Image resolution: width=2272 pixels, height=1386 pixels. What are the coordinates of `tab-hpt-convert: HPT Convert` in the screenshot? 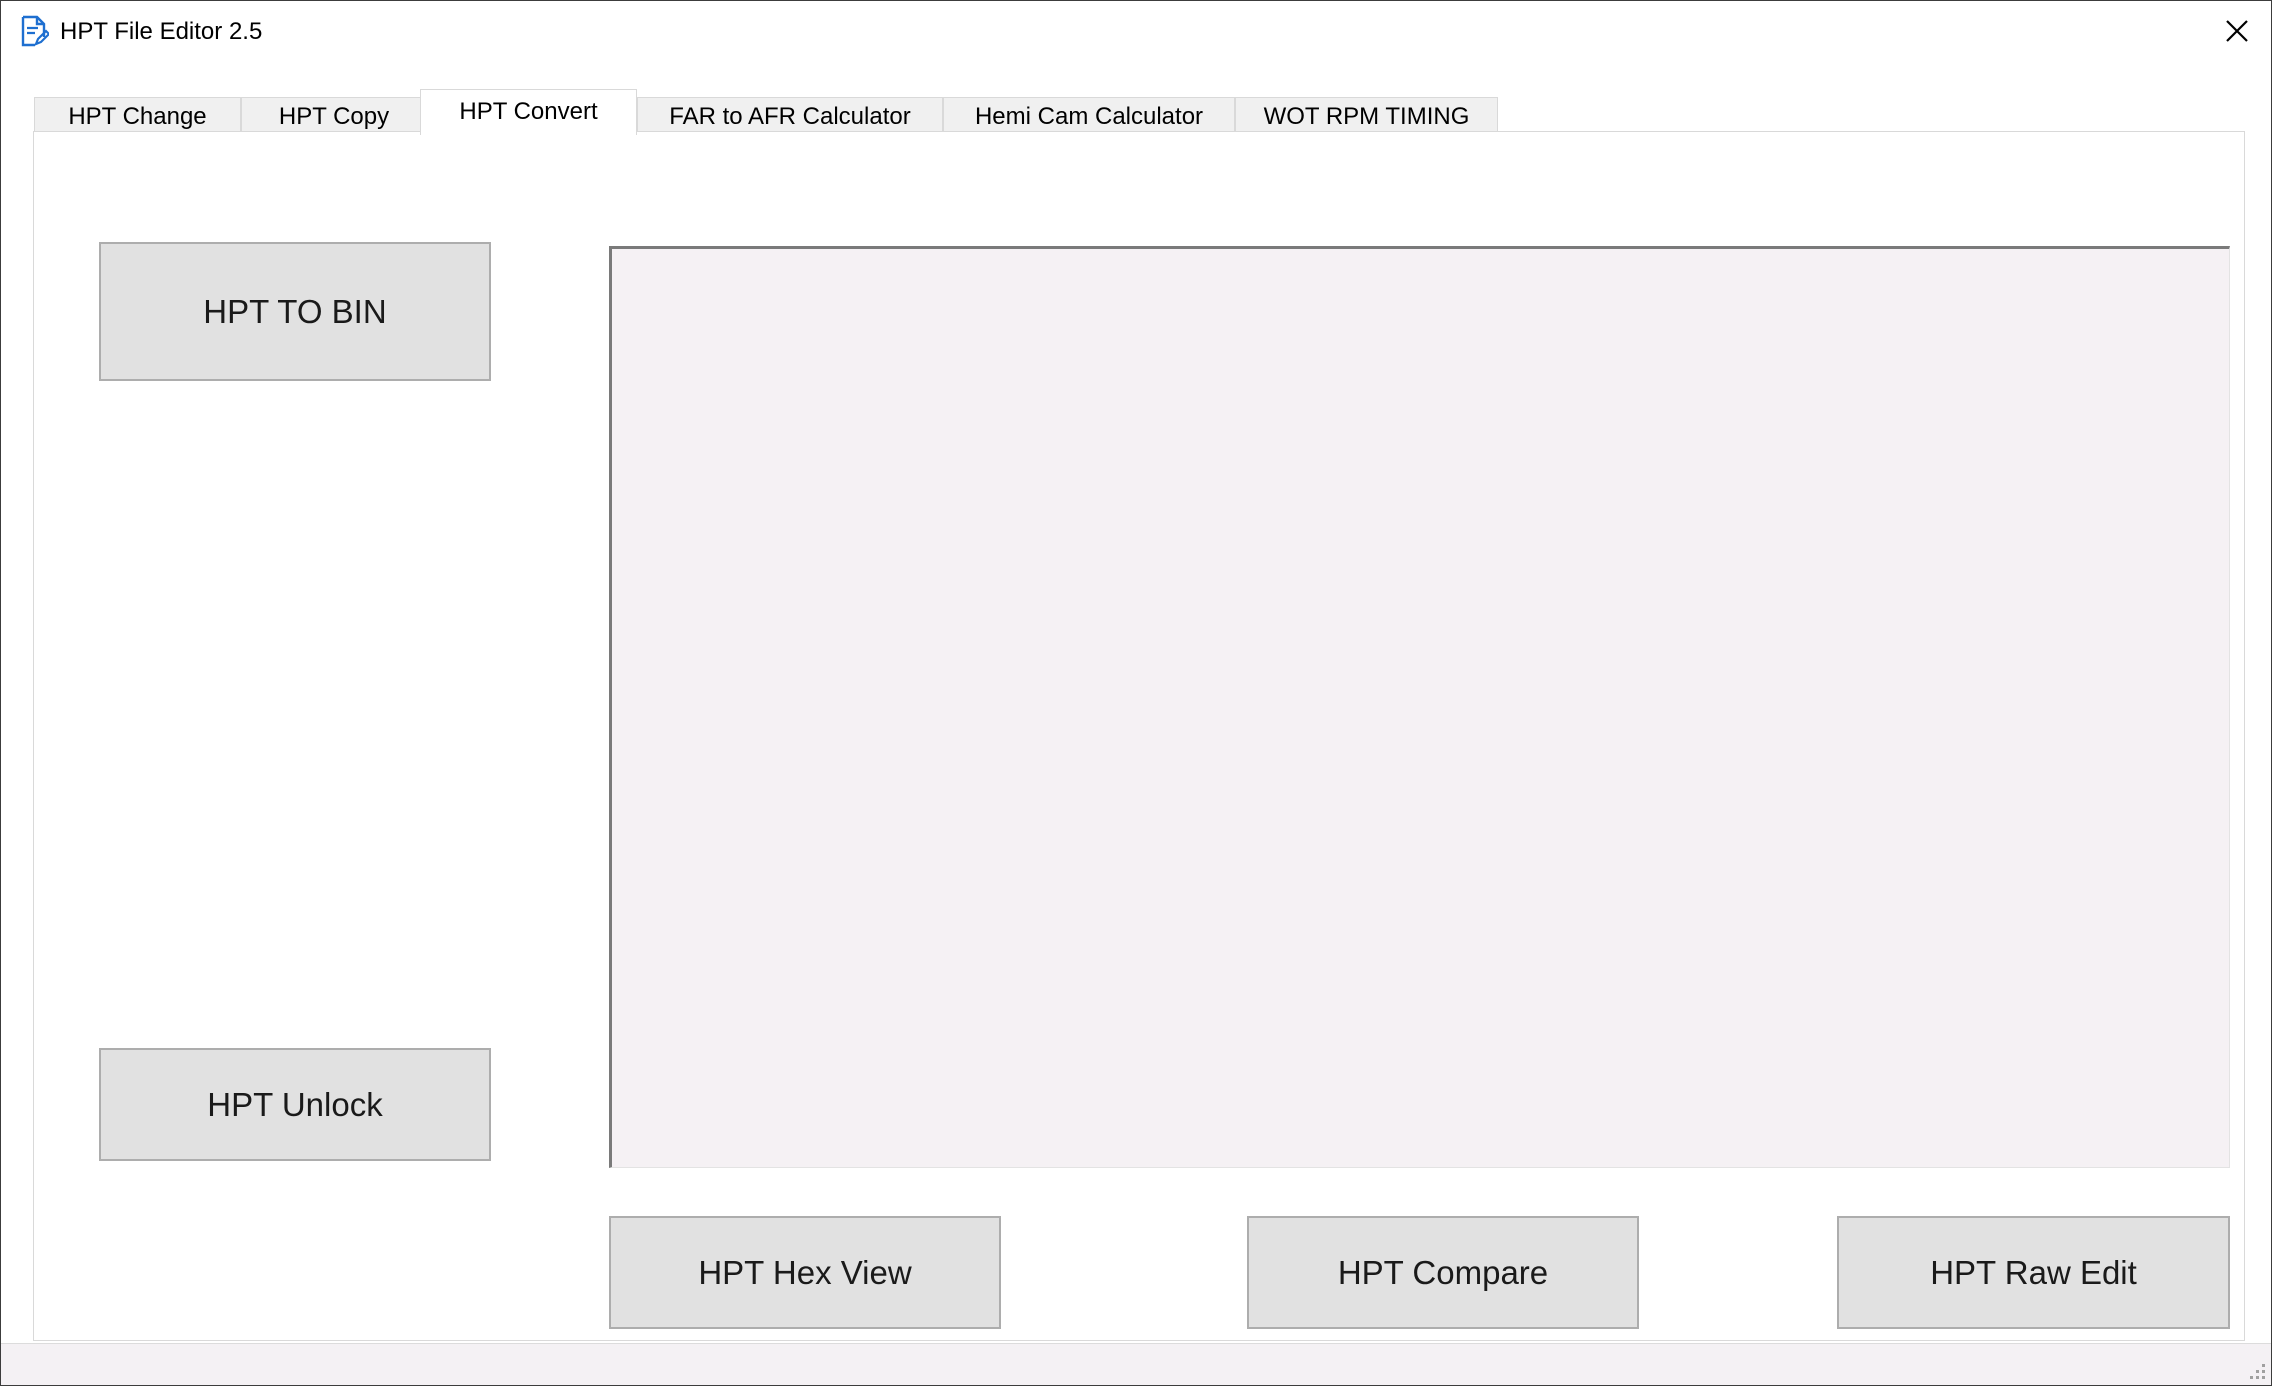 It's located at (528, 112).